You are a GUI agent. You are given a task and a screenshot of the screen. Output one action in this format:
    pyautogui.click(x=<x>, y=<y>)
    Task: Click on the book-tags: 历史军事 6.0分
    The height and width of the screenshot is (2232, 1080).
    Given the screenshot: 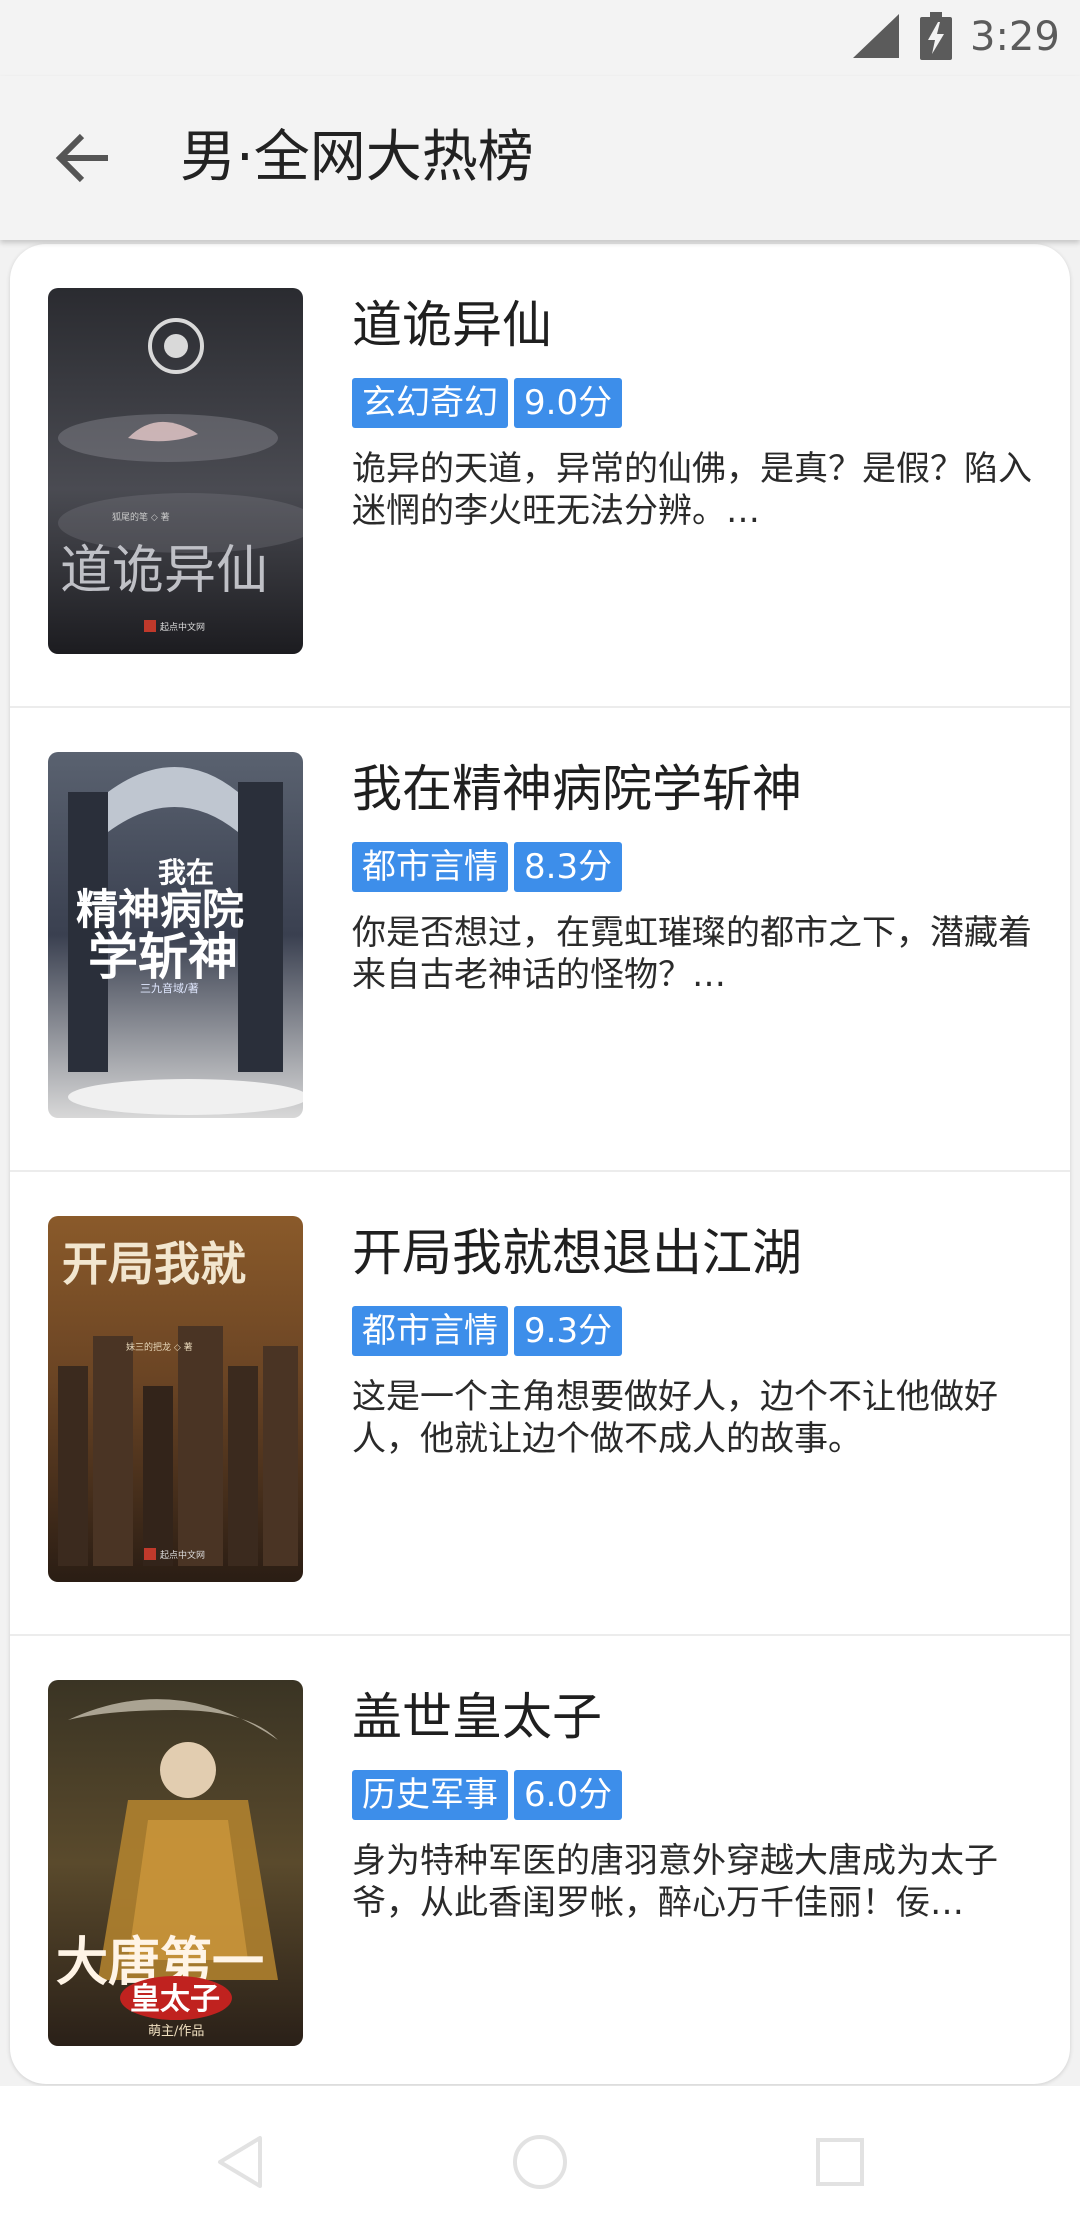 What is the action you would take?
    pyautogui.click(x=487, y=1795)
    